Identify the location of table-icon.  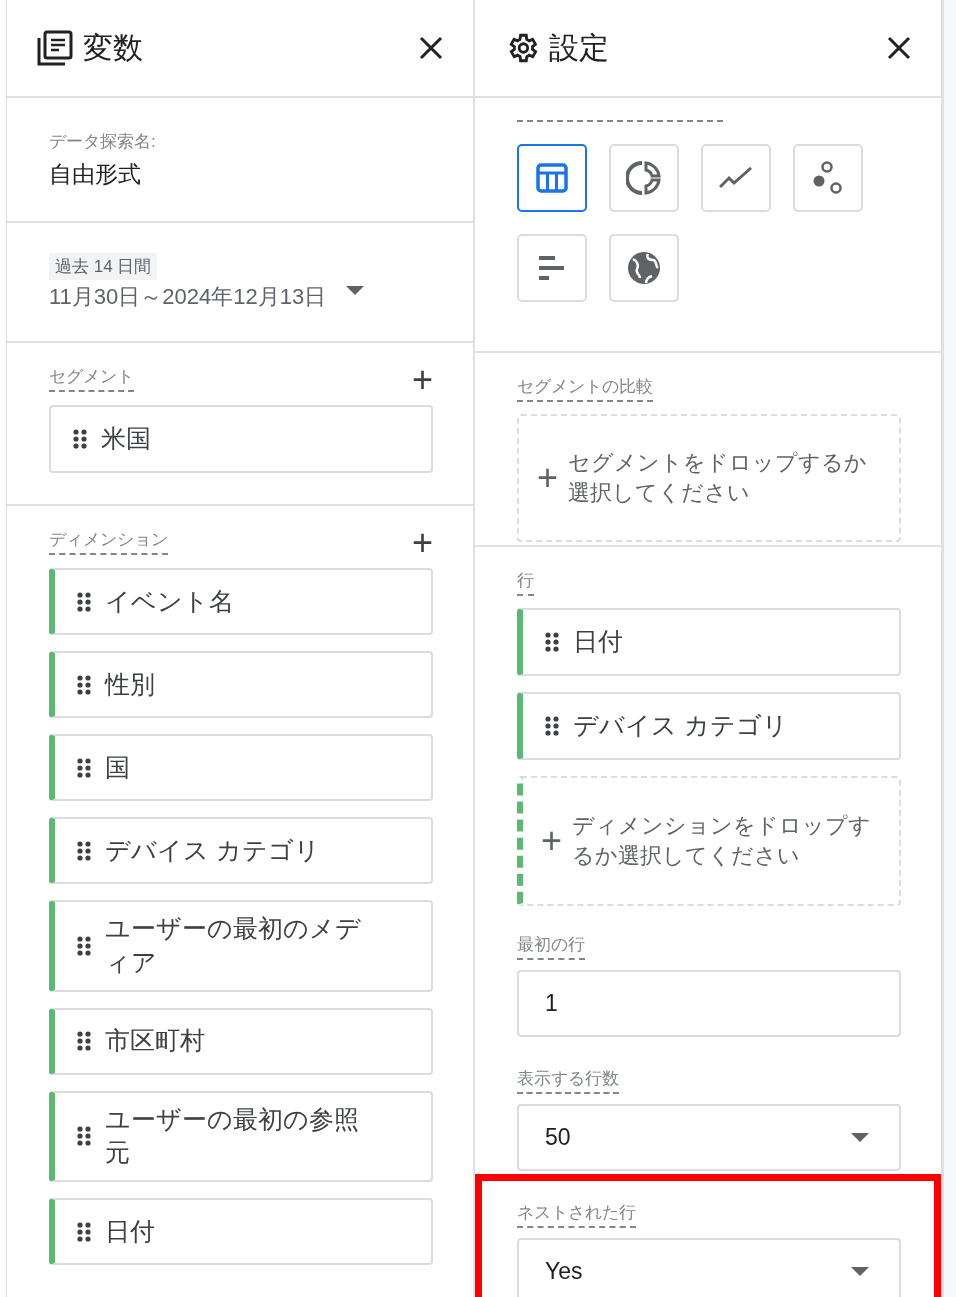
(552, 178).